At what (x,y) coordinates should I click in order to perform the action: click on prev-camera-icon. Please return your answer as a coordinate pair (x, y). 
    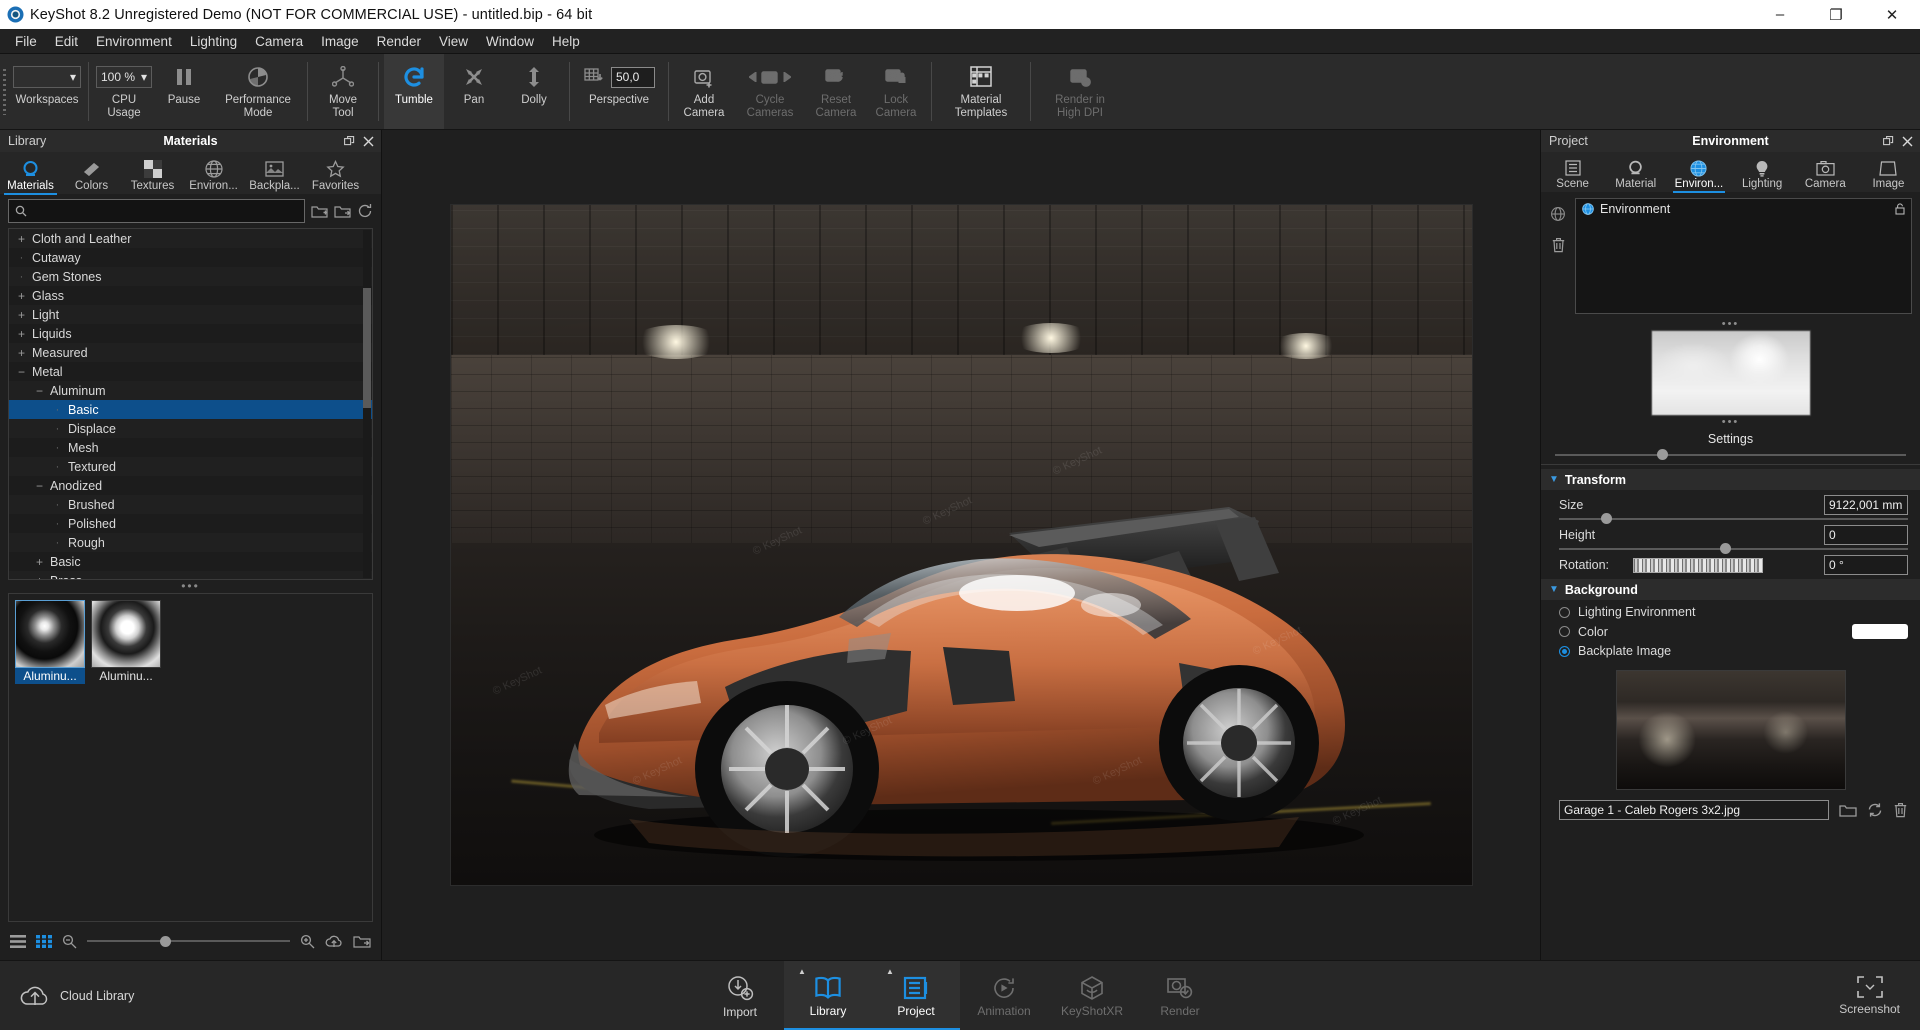
    Looking at the image, I should click on (753, 77).